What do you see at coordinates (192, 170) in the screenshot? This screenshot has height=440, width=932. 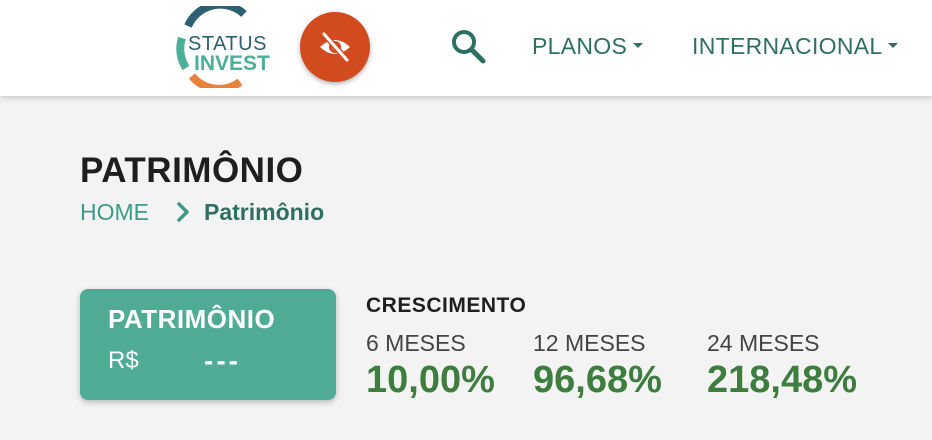 I see `page-title: PATRIMÔNIO` at bounding box center [192, 170].